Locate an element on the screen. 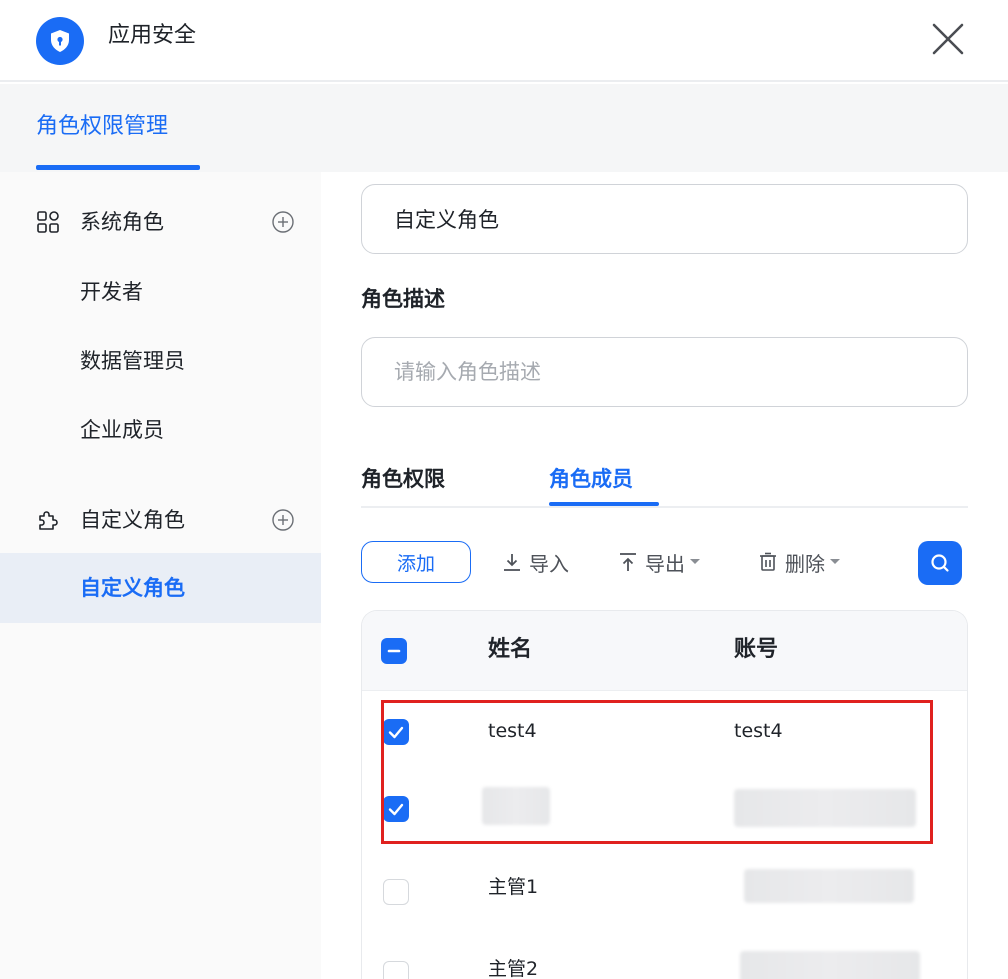 Image resolution: width=1008 pixels, height=979 pixels. sidebar-item-label: 自定义角色 is located at coordinates (132, 588).